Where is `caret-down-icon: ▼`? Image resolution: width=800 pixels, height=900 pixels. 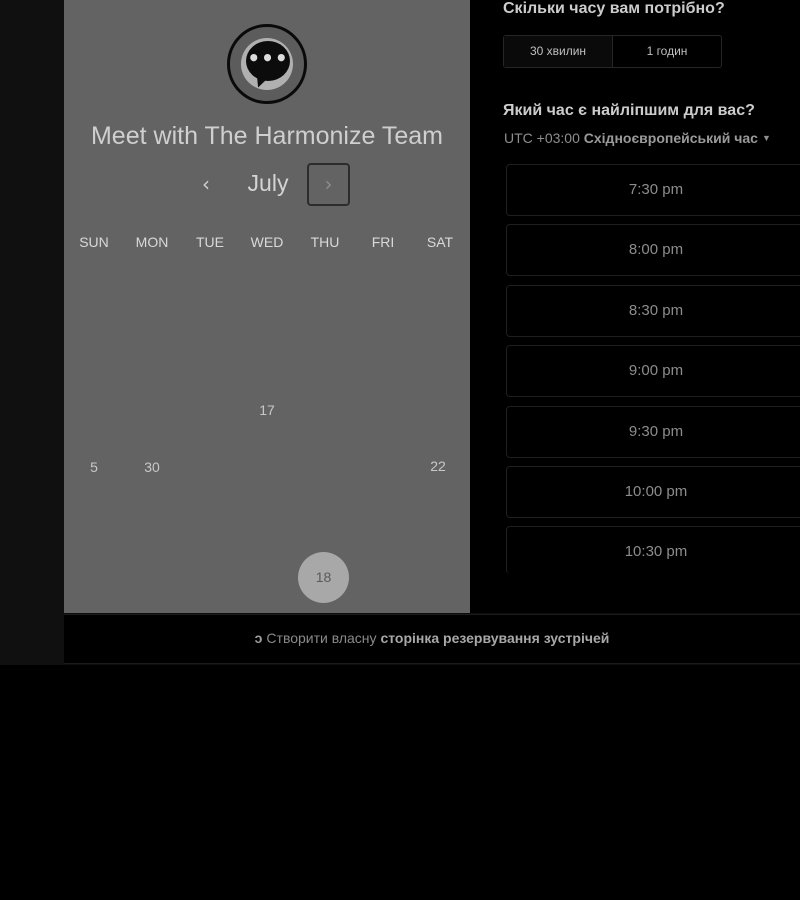
caret-down-icon: ▼ is located at coordinates (766, 138).